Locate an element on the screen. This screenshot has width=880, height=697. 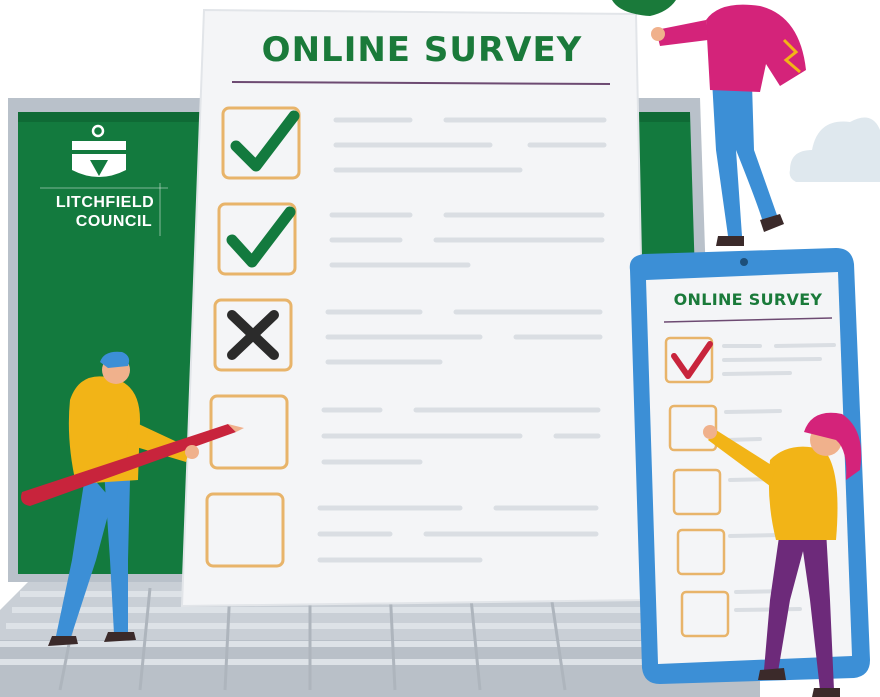
cloud is located at coordinates (834, 149).